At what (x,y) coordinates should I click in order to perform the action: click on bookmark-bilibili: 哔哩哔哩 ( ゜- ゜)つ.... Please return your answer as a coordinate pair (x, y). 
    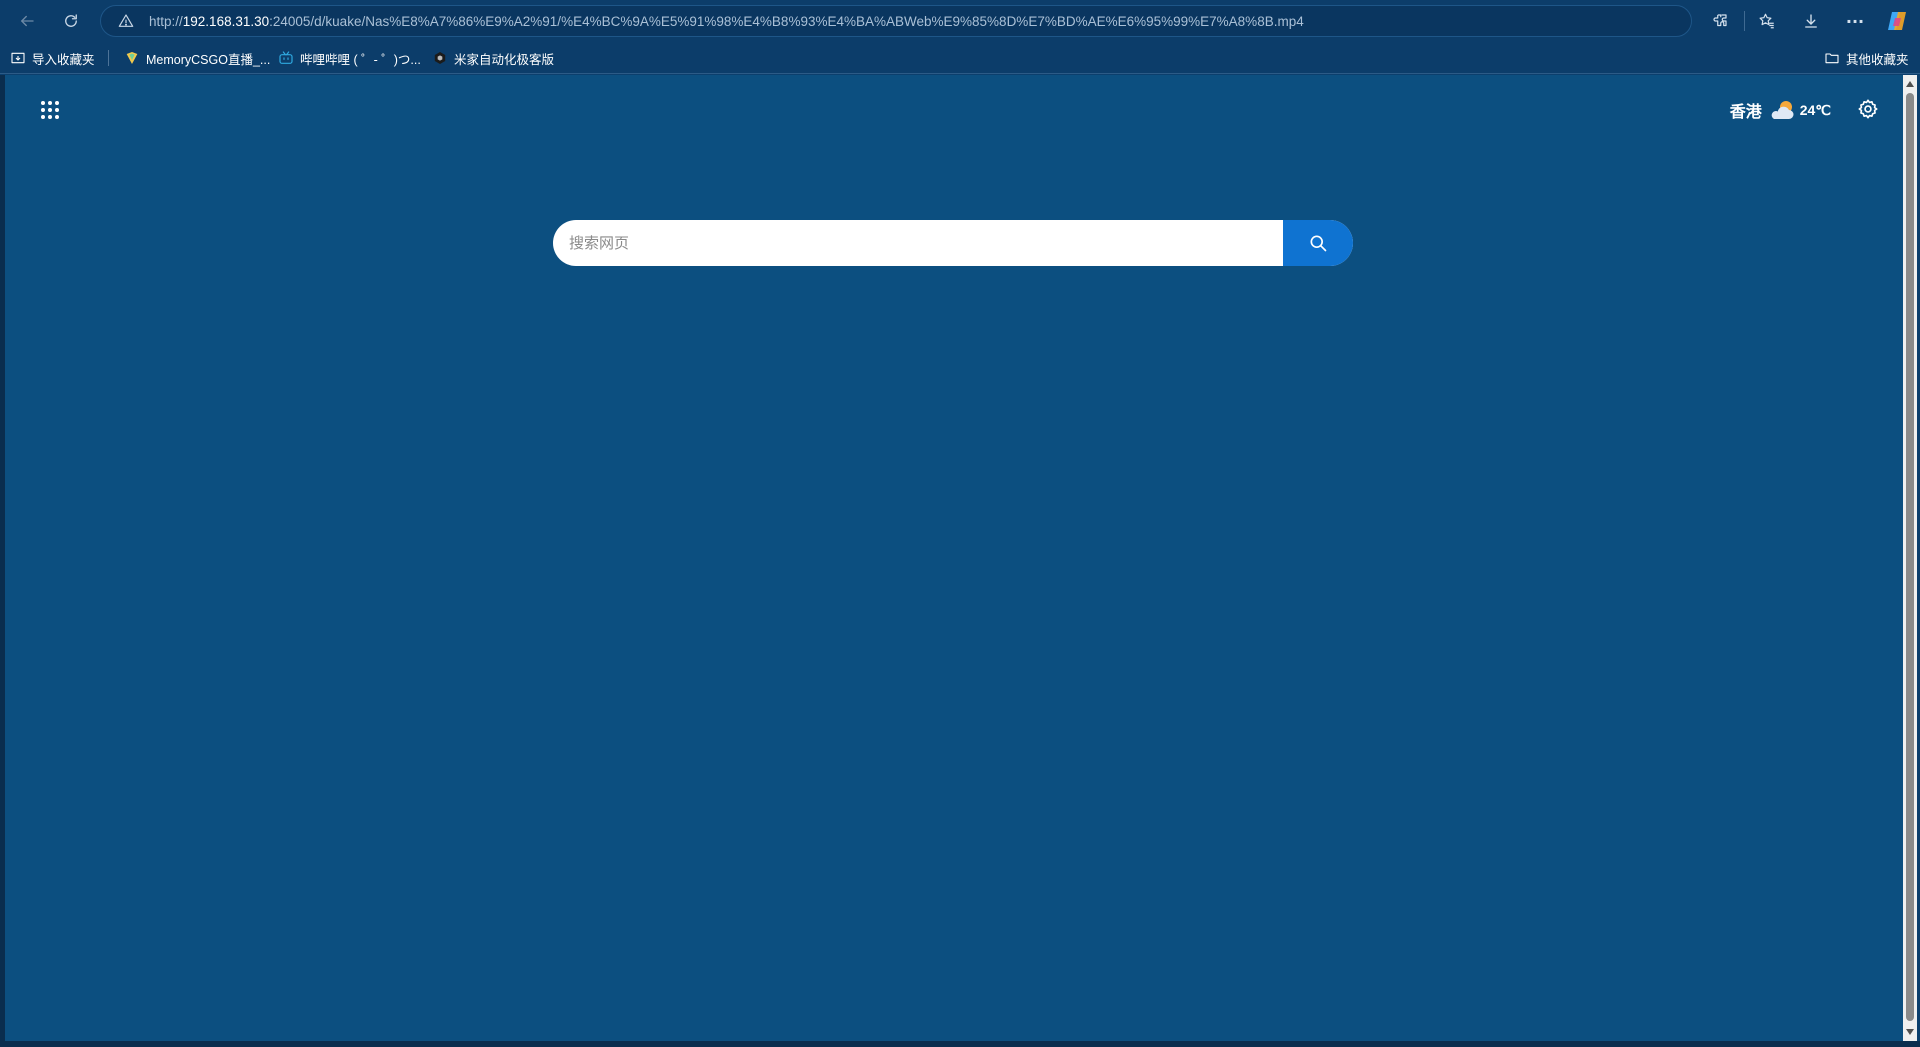
    Looking at the image, I should click on (349, 58).